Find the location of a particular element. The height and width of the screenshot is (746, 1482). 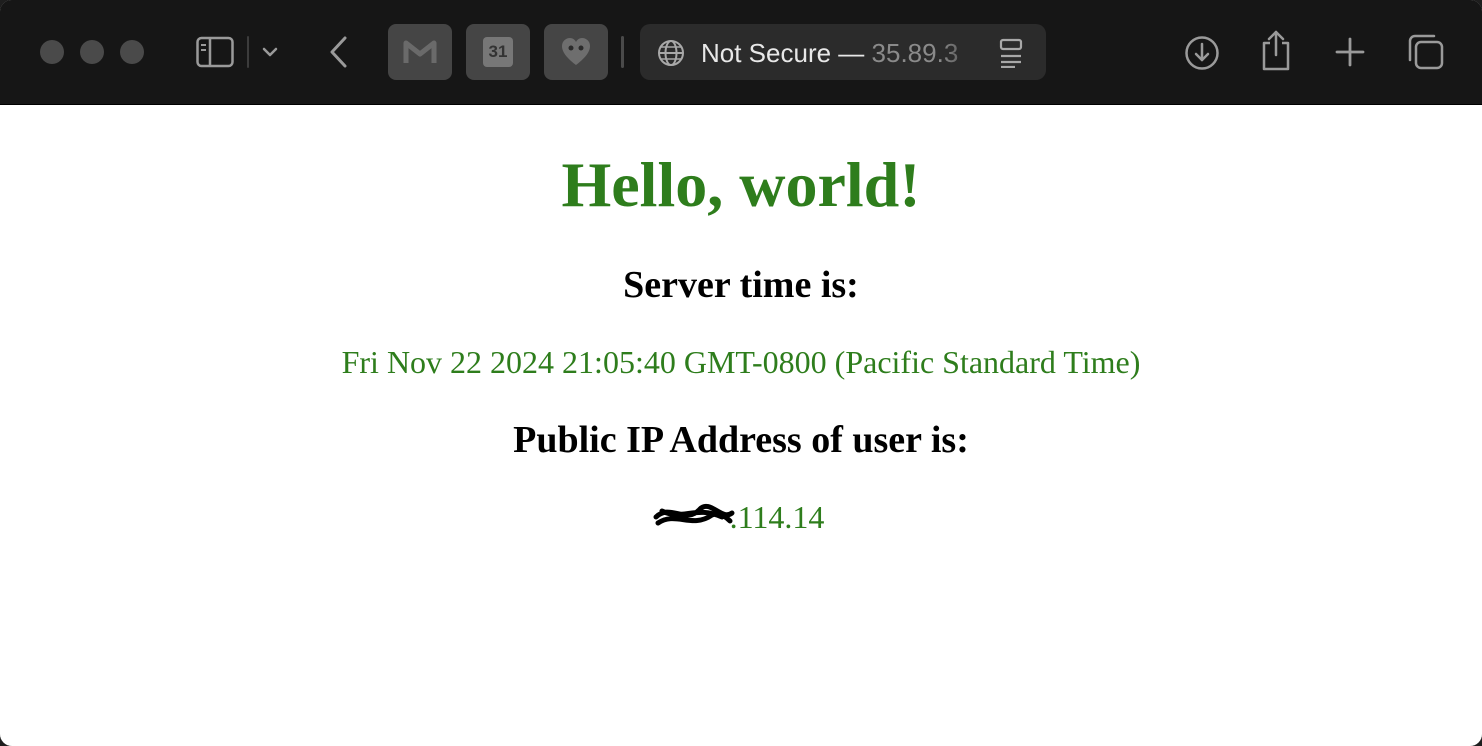

ip-value: .114.14 is located at coordinates (741, 517).